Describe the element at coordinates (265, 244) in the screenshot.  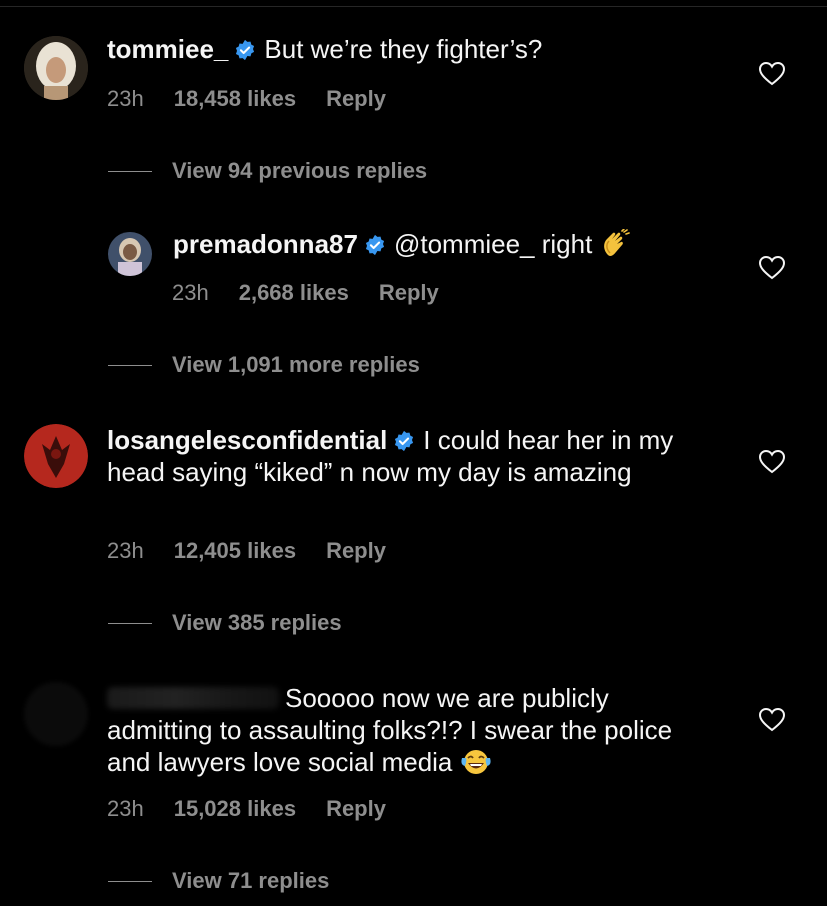
I see `username: premadonna87` at that location.